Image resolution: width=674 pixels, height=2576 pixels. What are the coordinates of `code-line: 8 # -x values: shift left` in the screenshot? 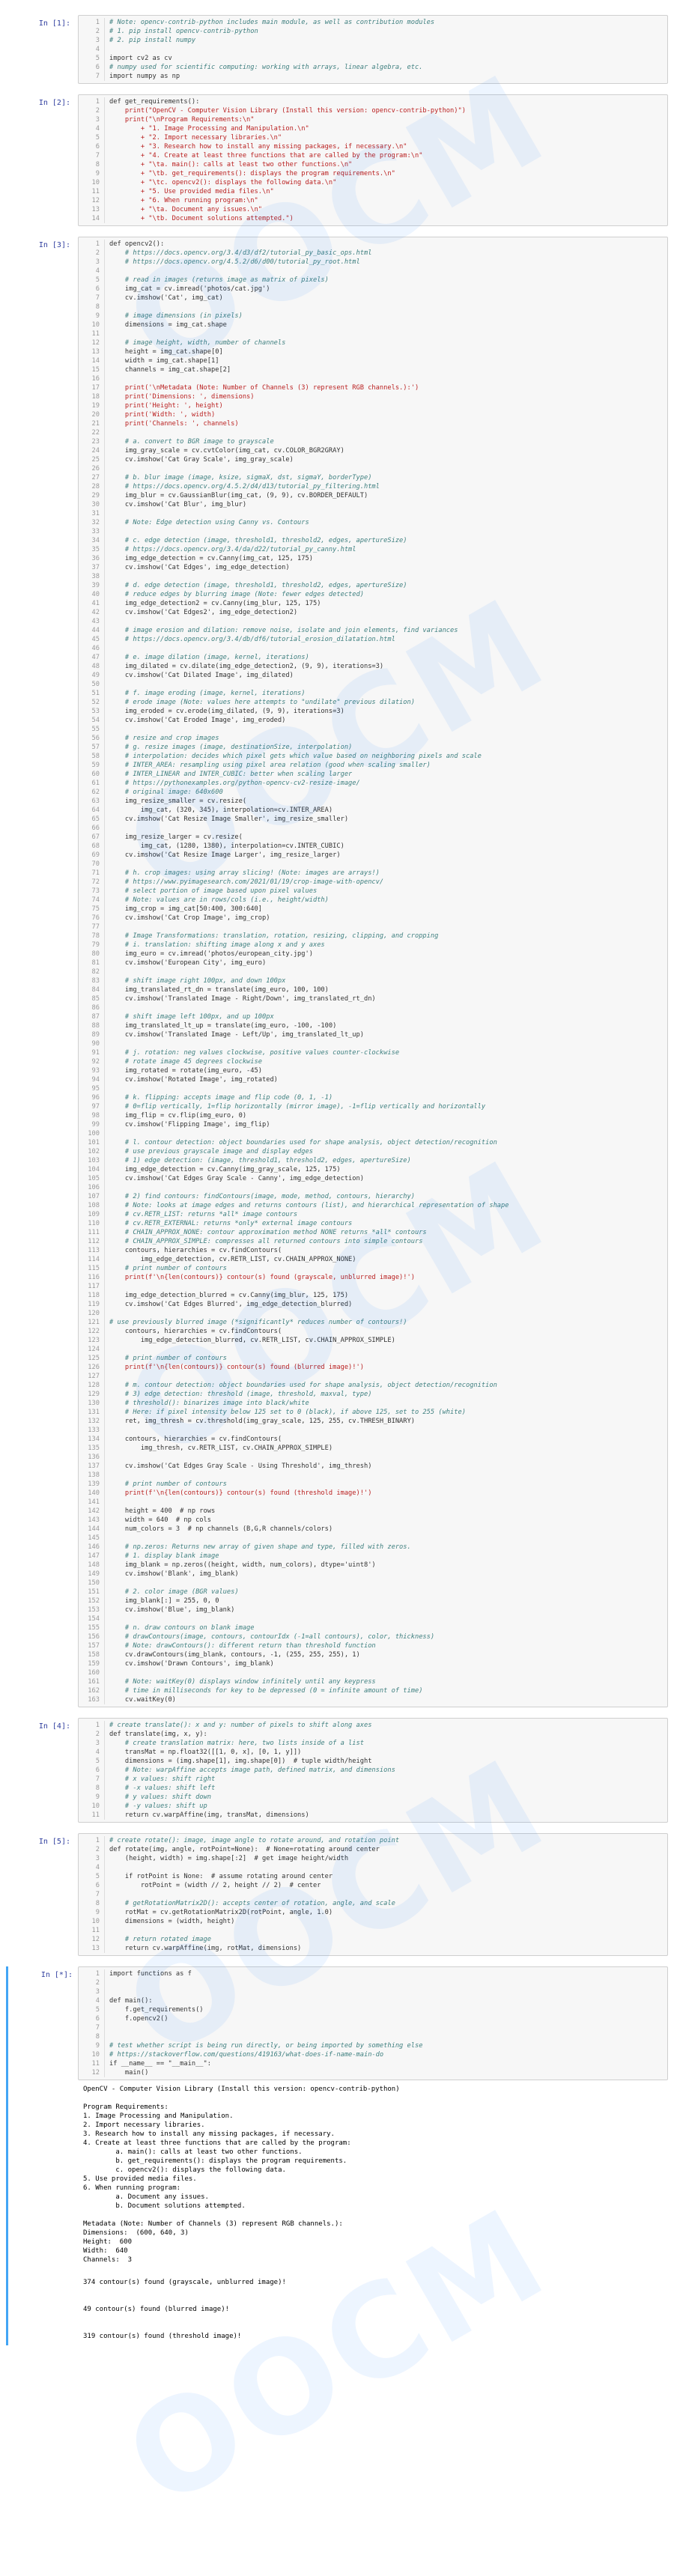 It's located at (373, 1788).